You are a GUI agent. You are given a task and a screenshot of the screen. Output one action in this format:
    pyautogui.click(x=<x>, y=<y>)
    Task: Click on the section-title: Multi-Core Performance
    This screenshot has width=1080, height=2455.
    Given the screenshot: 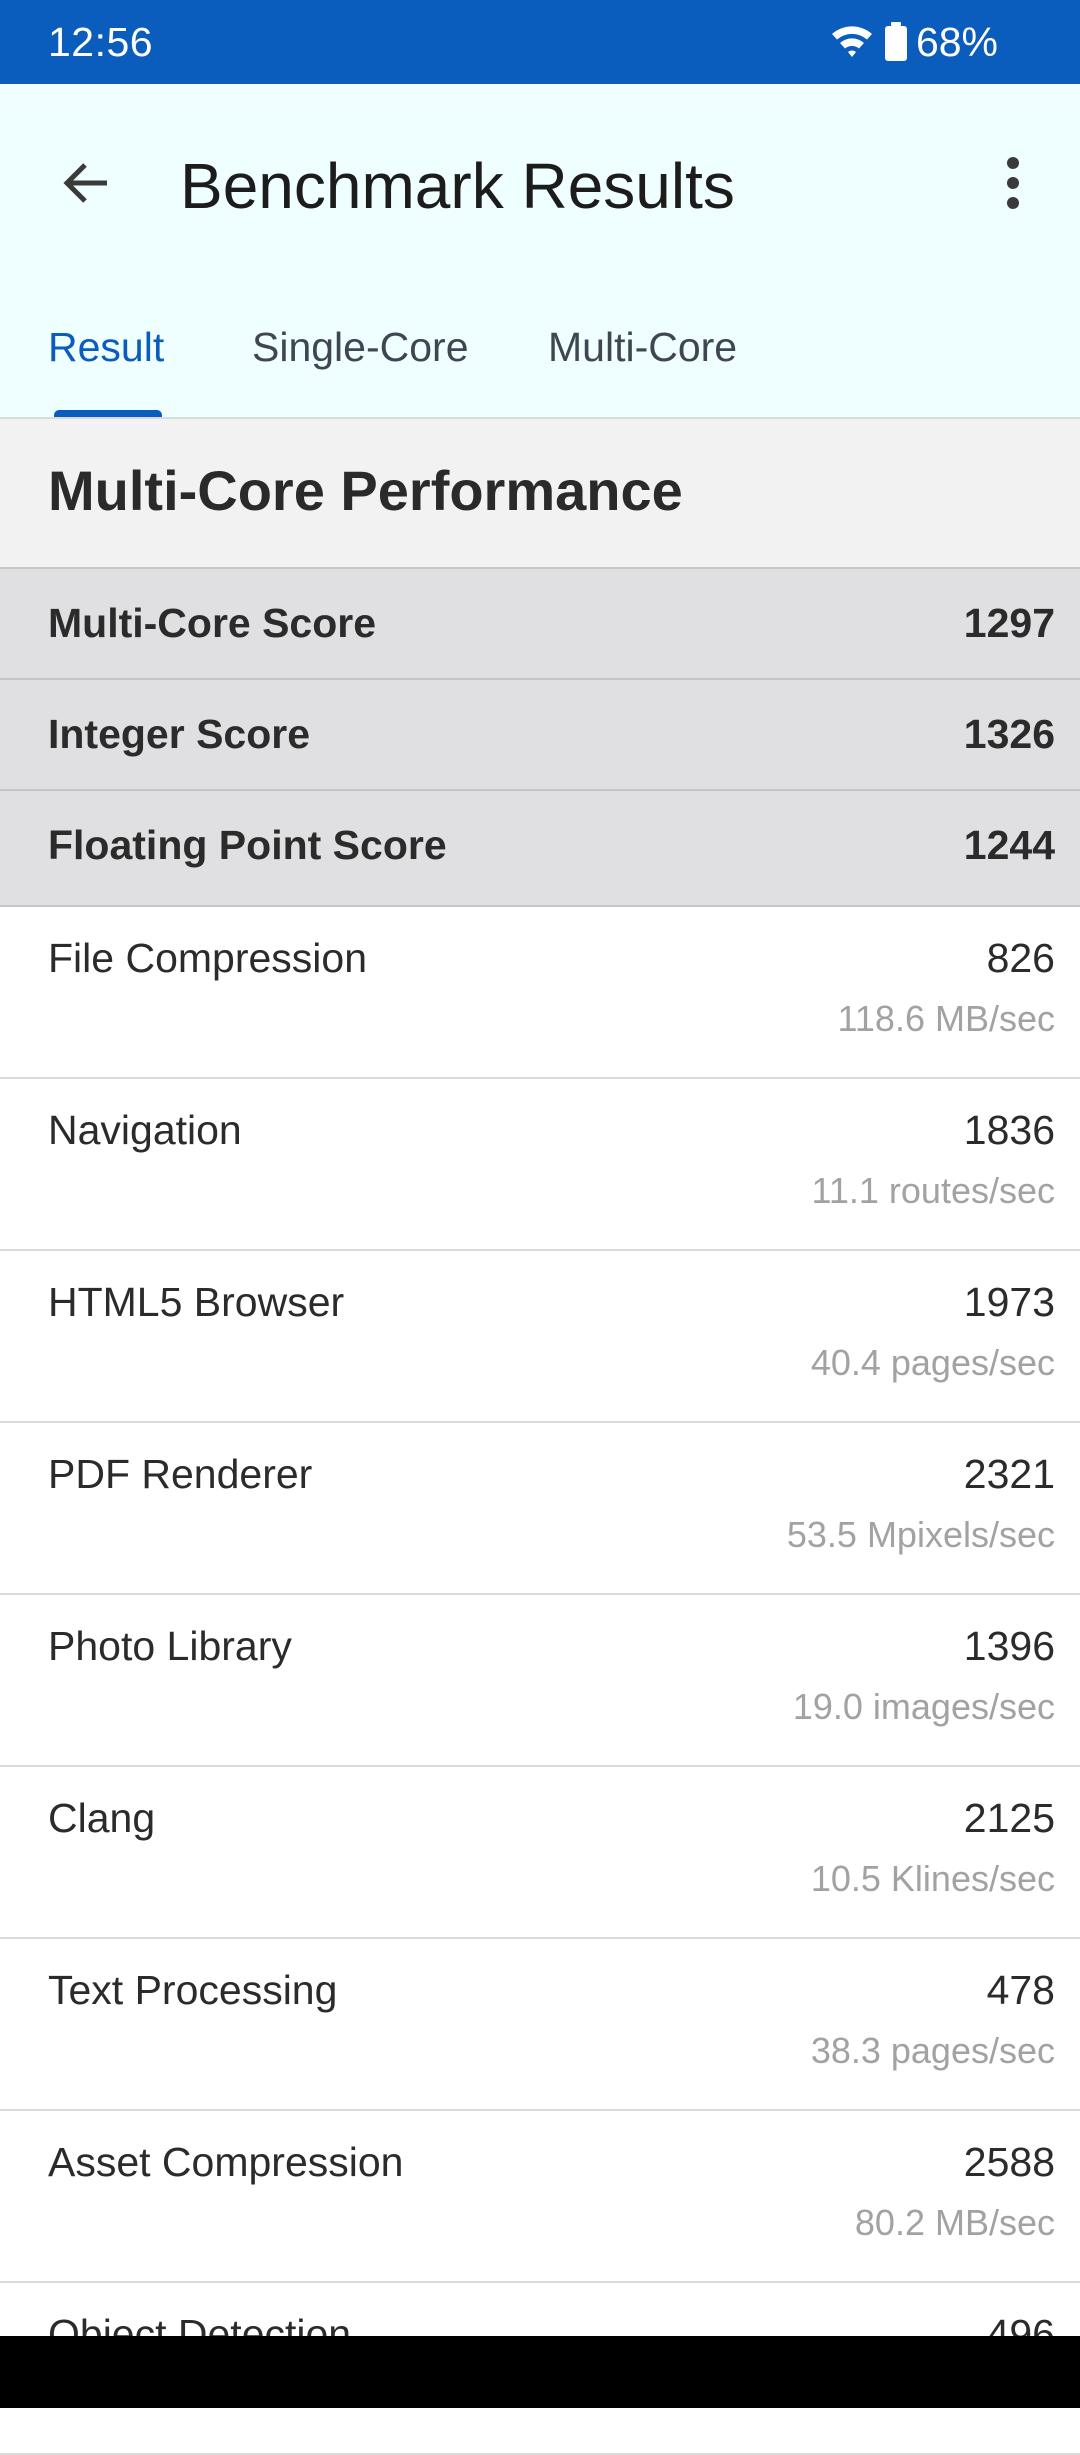 What is the action you would take?
    pyautogui.click(x=365, y=490)
    